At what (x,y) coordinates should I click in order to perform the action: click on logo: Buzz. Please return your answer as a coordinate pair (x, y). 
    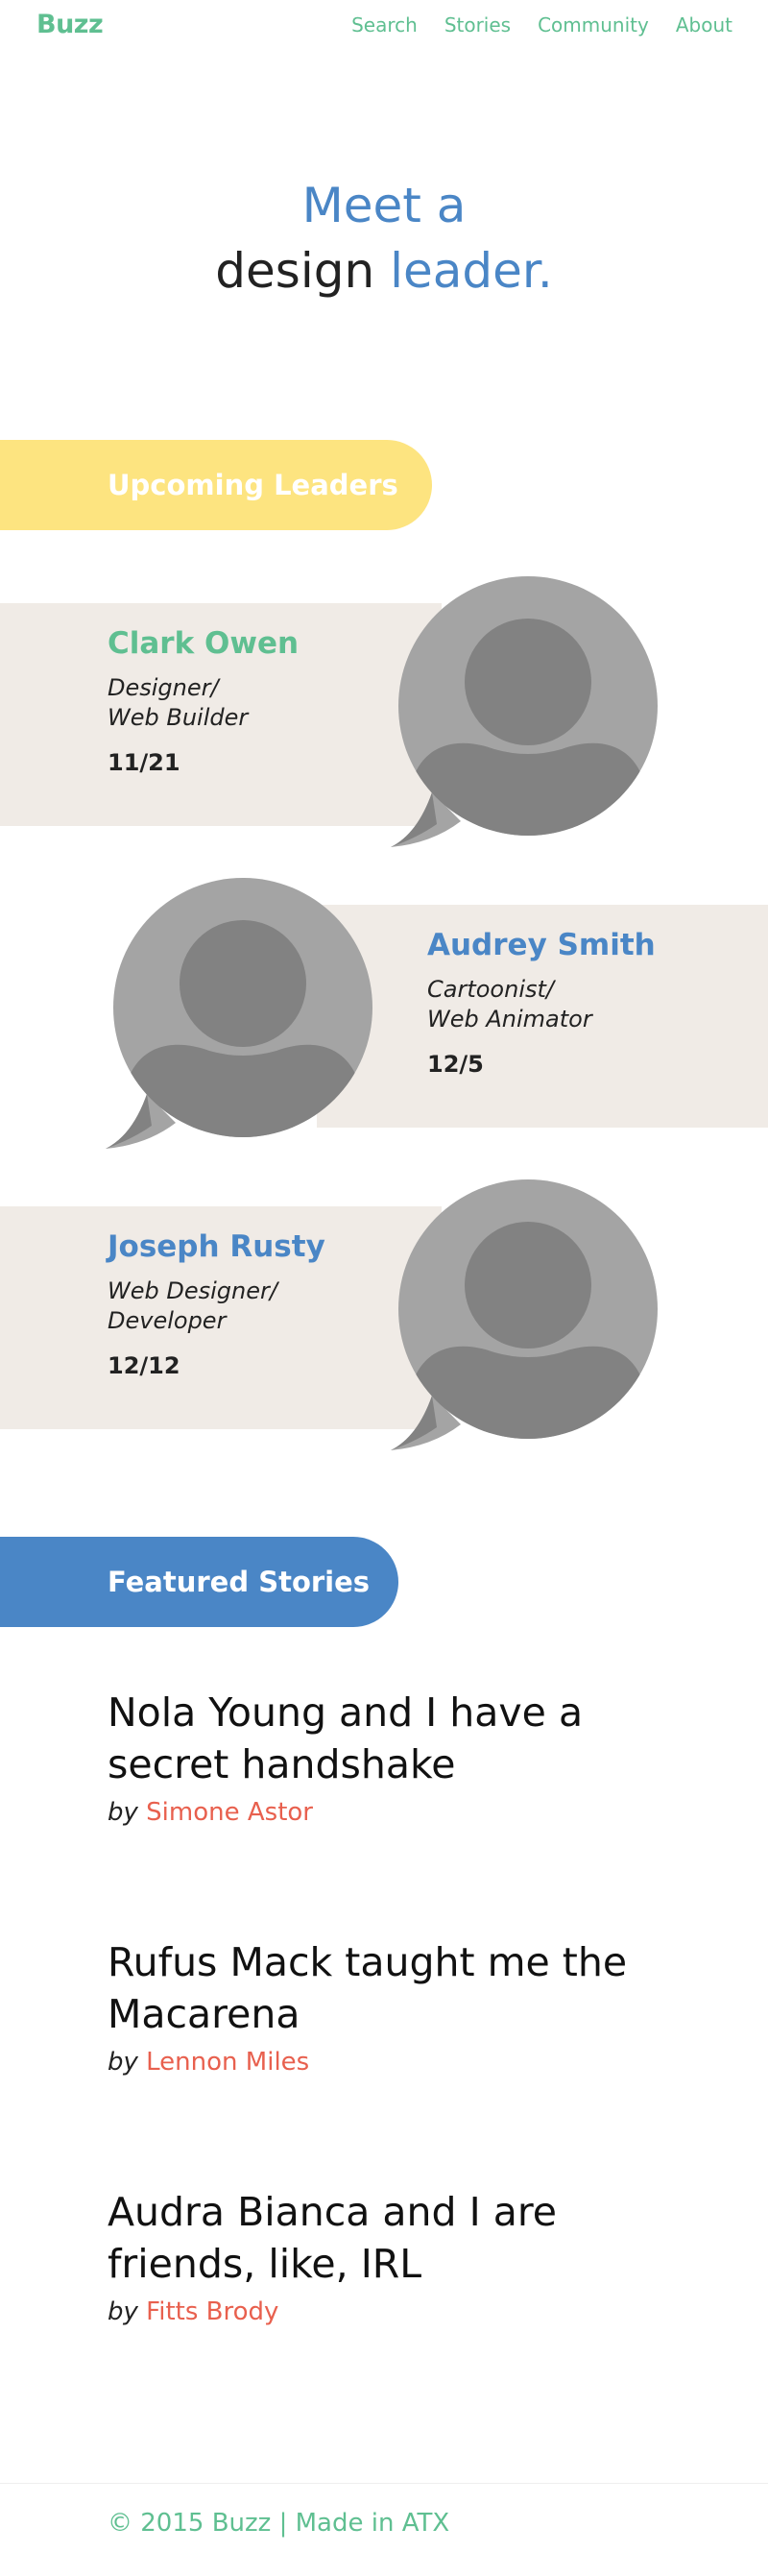
    Looking at the image, I should click on (70, 24).